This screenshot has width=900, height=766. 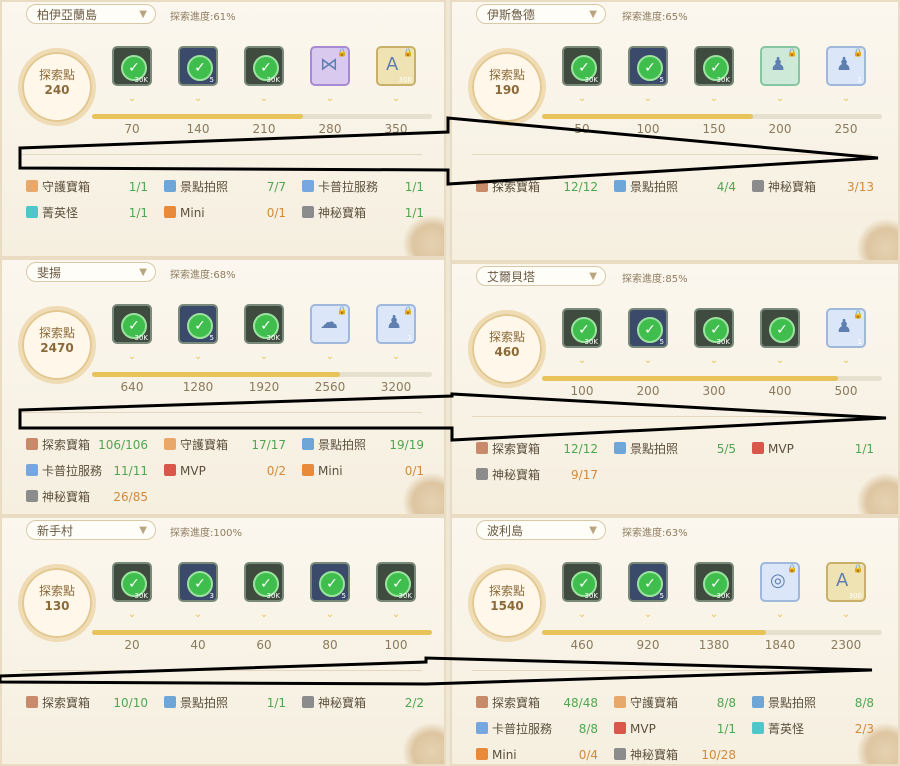 What do you see at coordinates (264, 387) in the screenshot?
I see `milestone-value: 1920` at bounding box center [264, 387].